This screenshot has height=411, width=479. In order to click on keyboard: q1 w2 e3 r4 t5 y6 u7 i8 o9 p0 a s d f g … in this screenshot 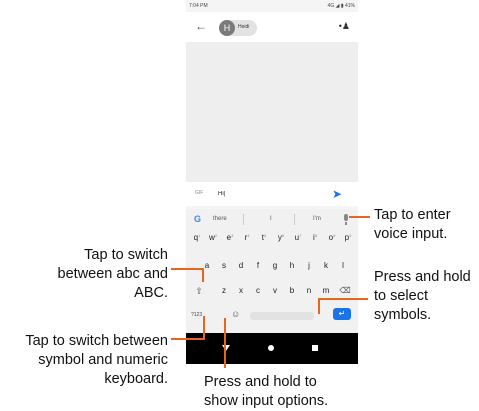, I will do `click(272, 281)`.